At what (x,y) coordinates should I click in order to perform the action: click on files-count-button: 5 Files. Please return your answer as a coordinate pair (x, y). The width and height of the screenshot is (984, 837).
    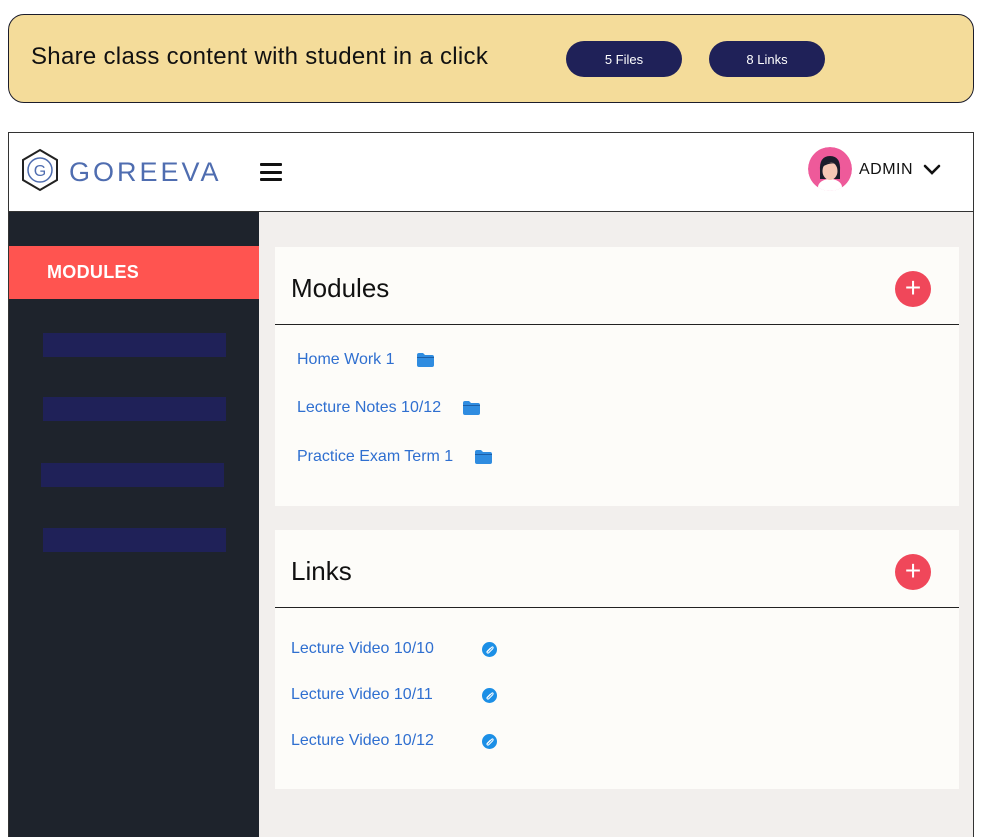
    Looking at the image, I should click on (624, 59).